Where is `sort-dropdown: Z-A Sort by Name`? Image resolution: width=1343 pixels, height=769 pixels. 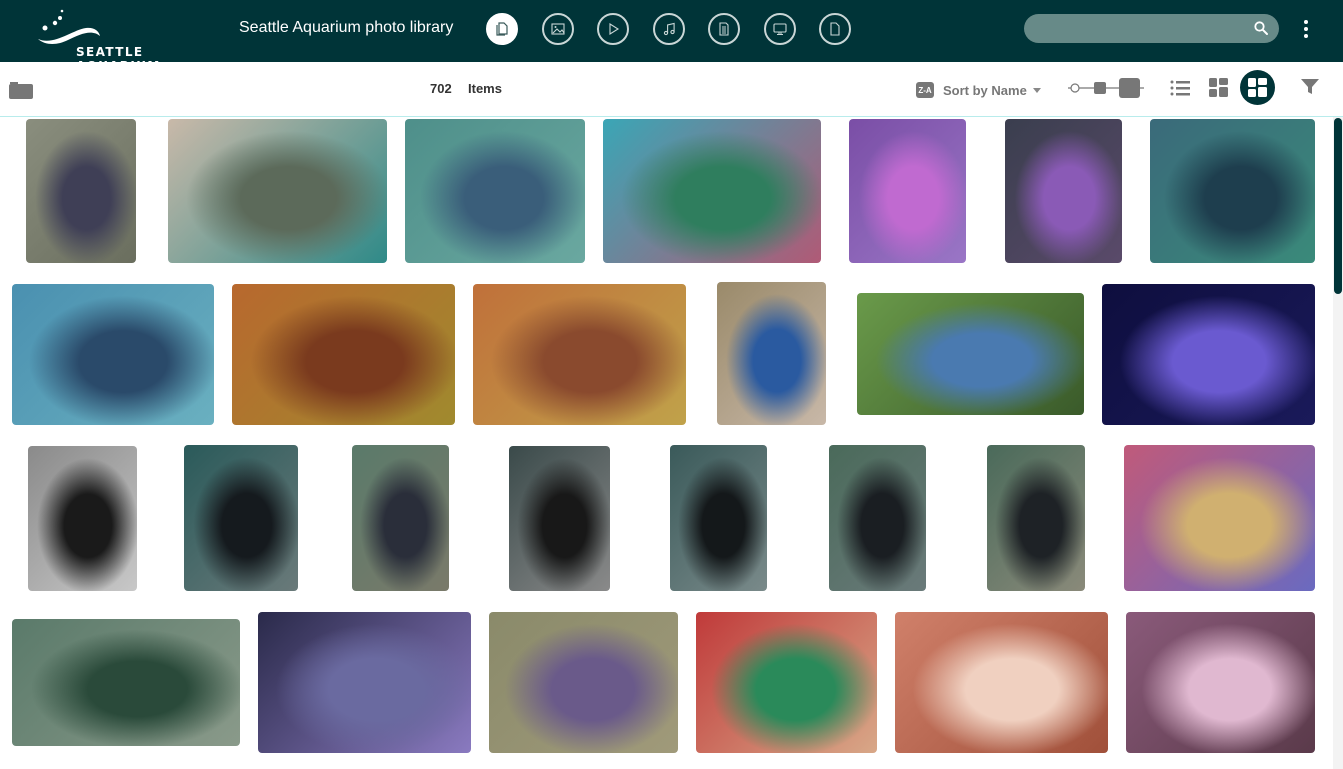
sort-dropdown: Z-A Sort by Name is located at coordinates (978, 90).